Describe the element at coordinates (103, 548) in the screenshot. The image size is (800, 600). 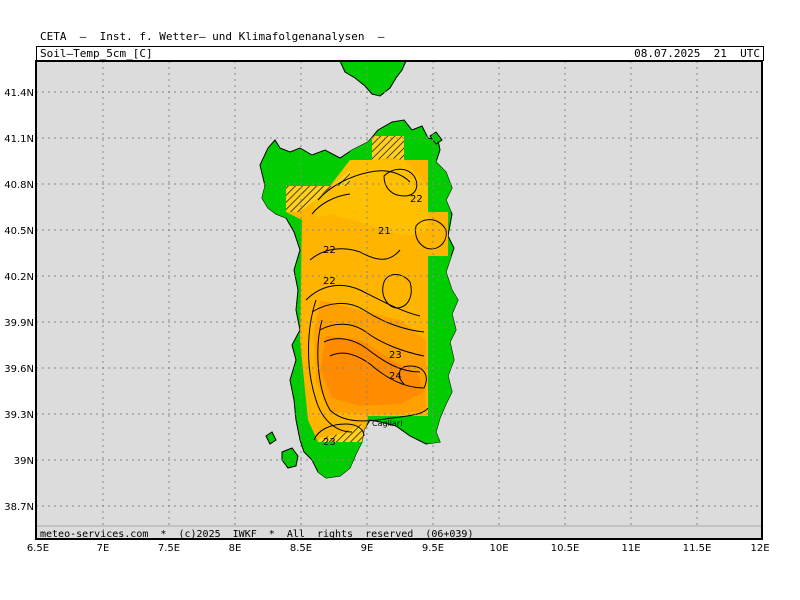
I see `lon-tick-label: 7E` at that location.